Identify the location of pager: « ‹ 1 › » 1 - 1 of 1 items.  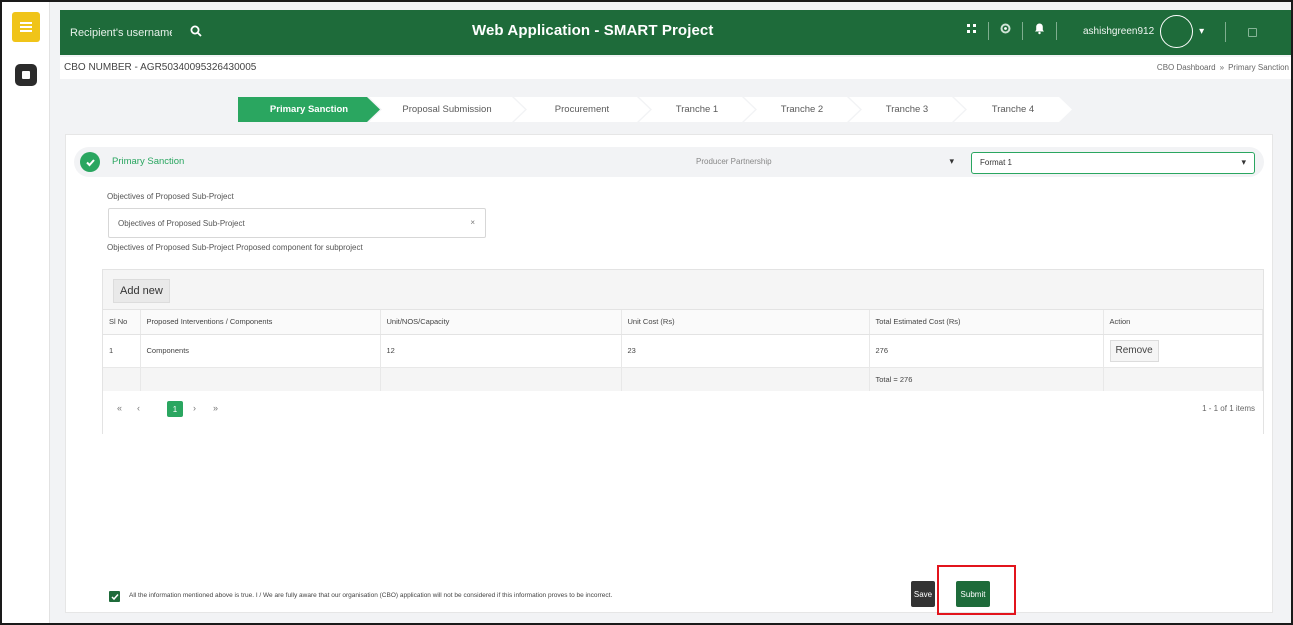
(683, 412).